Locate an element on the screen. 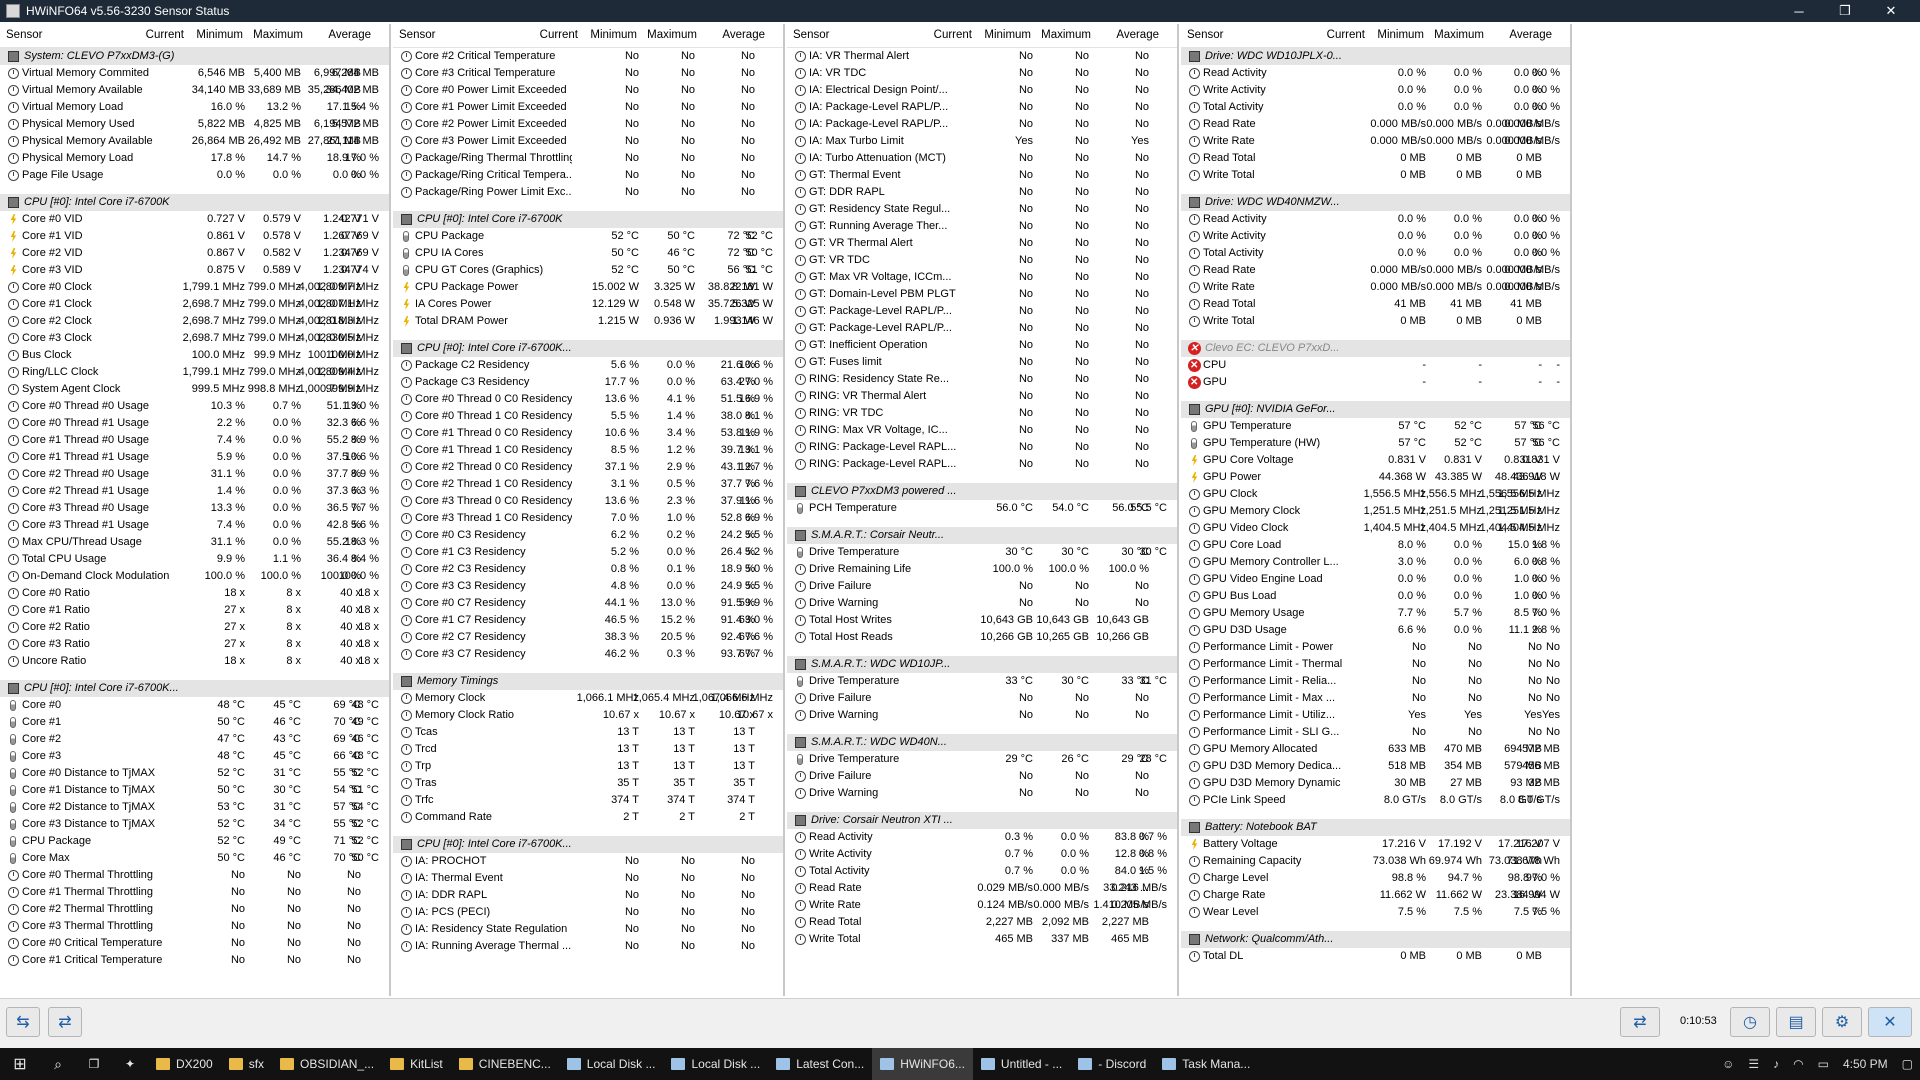 The width and height of the screenshot is (1920, 1080). sensor-row: Core #2 Thermal Throttling No No No is located at coordinates (194, 909).